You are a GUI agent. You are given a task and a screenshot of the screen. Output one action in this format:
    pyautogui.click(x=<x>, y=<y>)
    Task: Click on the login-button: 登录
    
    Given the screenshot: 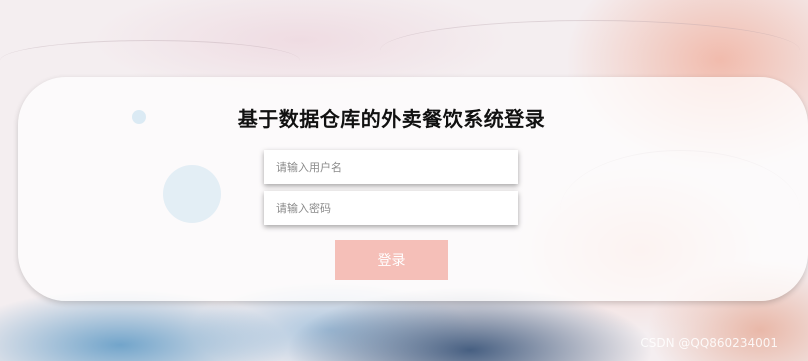 What is the action you would take?
    pyautogui.click(x=391, y=260)
    